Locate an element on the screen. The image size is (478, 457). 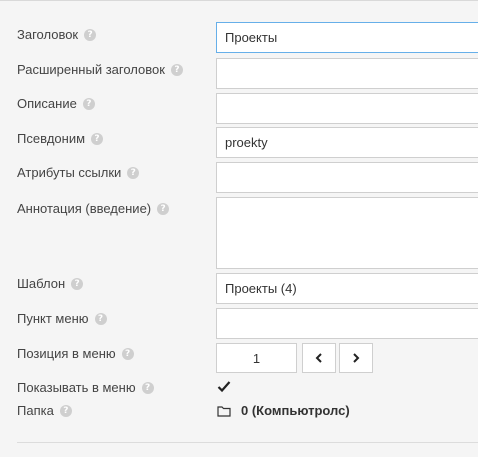
template-label: Шаблон ? is located at coordinates (50, 283).